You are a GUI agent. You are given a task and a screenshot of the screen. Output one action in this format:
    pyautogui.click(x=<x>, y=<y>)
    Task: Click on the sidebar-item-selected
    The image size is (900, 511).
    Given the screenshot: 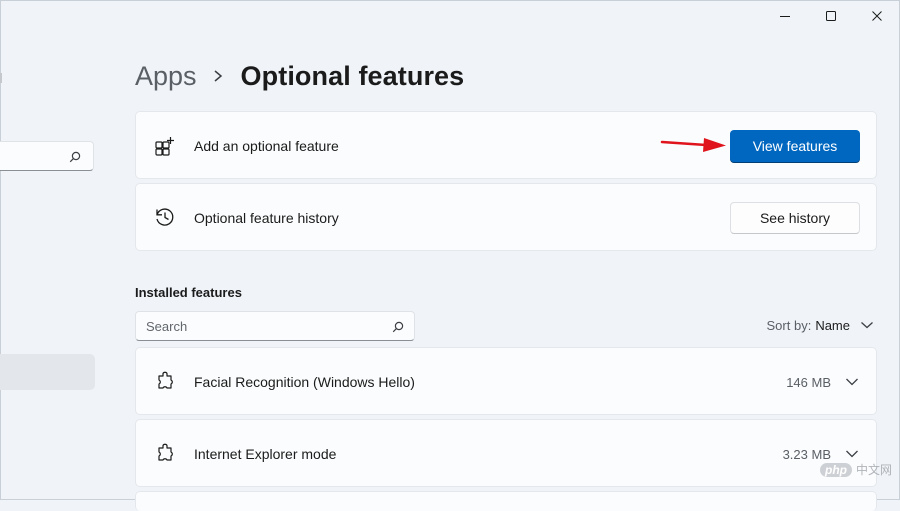 What is the action you would take?
    pyautogui.click(x=47, y=372)
    